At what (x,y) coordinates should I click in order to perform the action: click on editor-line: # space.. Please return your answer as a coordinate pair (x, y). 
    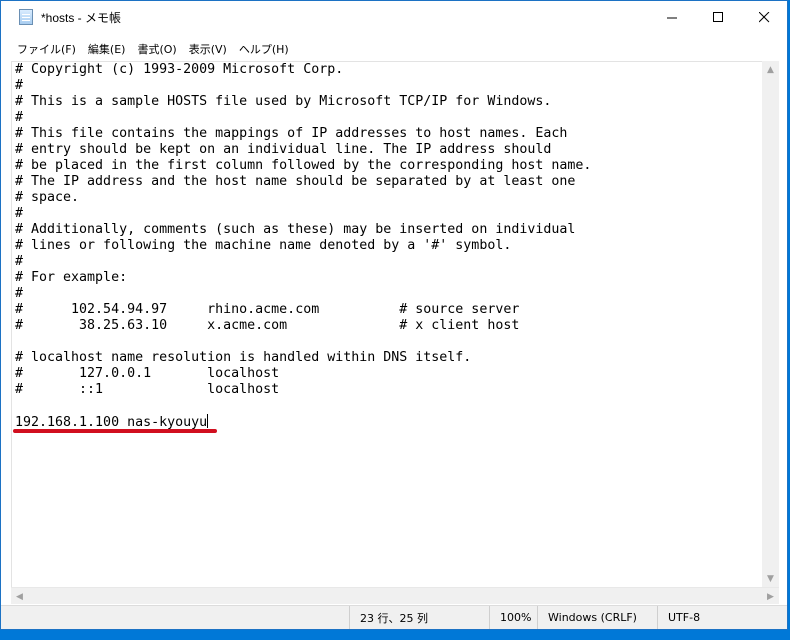
    Looking at the image, I should click on (47, 197).